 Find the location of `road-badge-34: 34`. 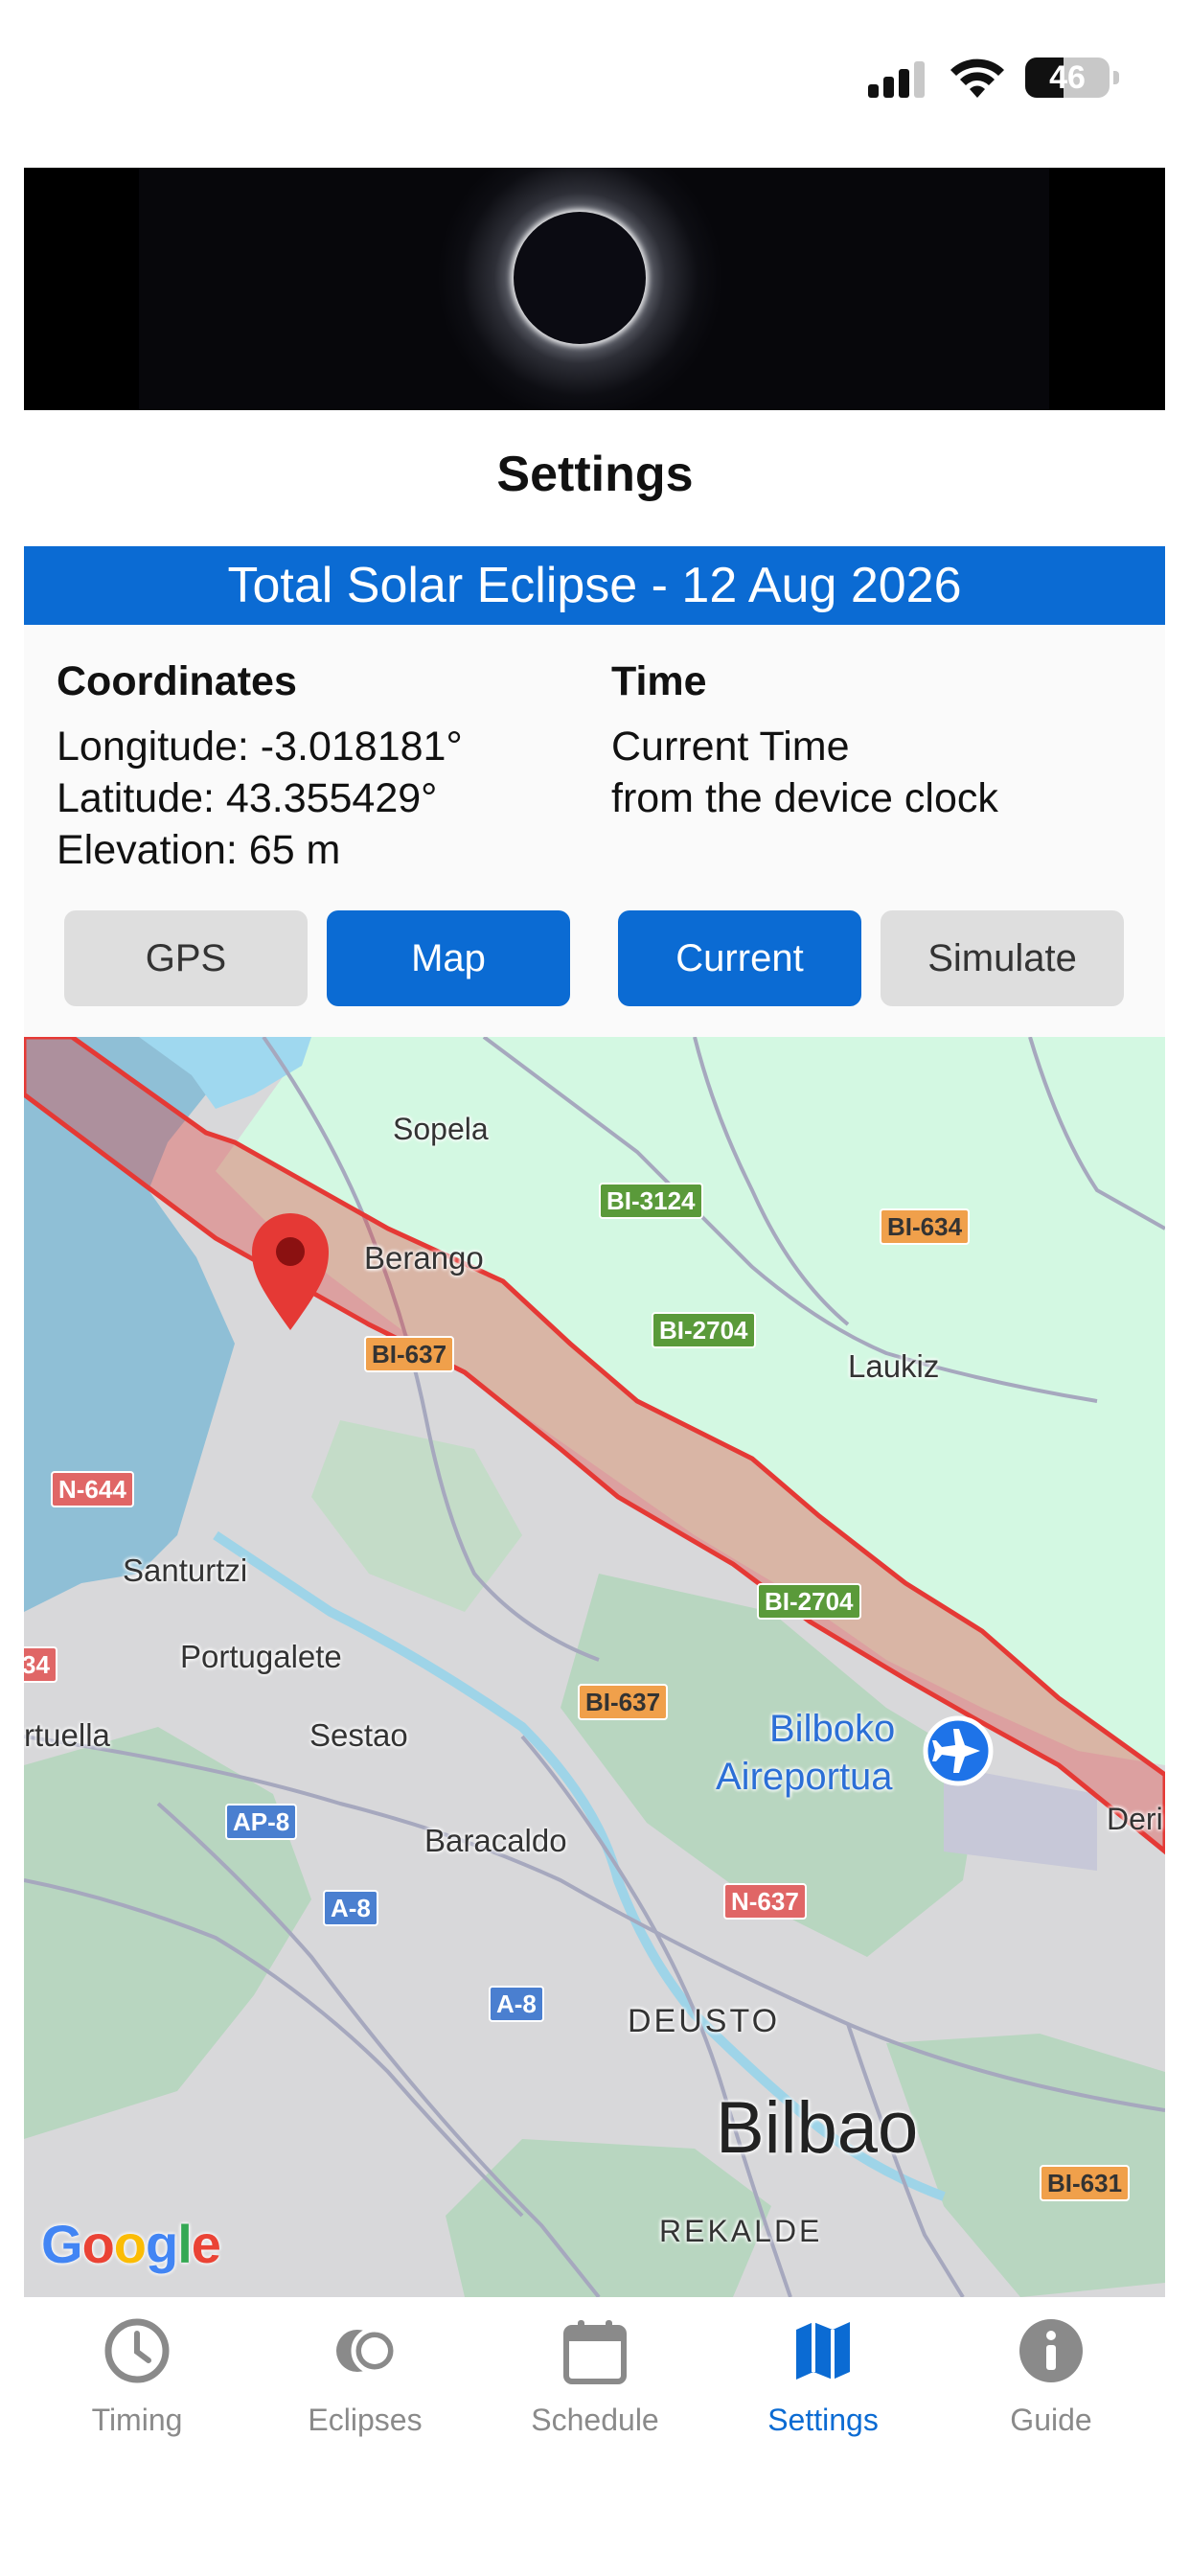

road-badge-34: 34 is located at coordinates (41, 1664).